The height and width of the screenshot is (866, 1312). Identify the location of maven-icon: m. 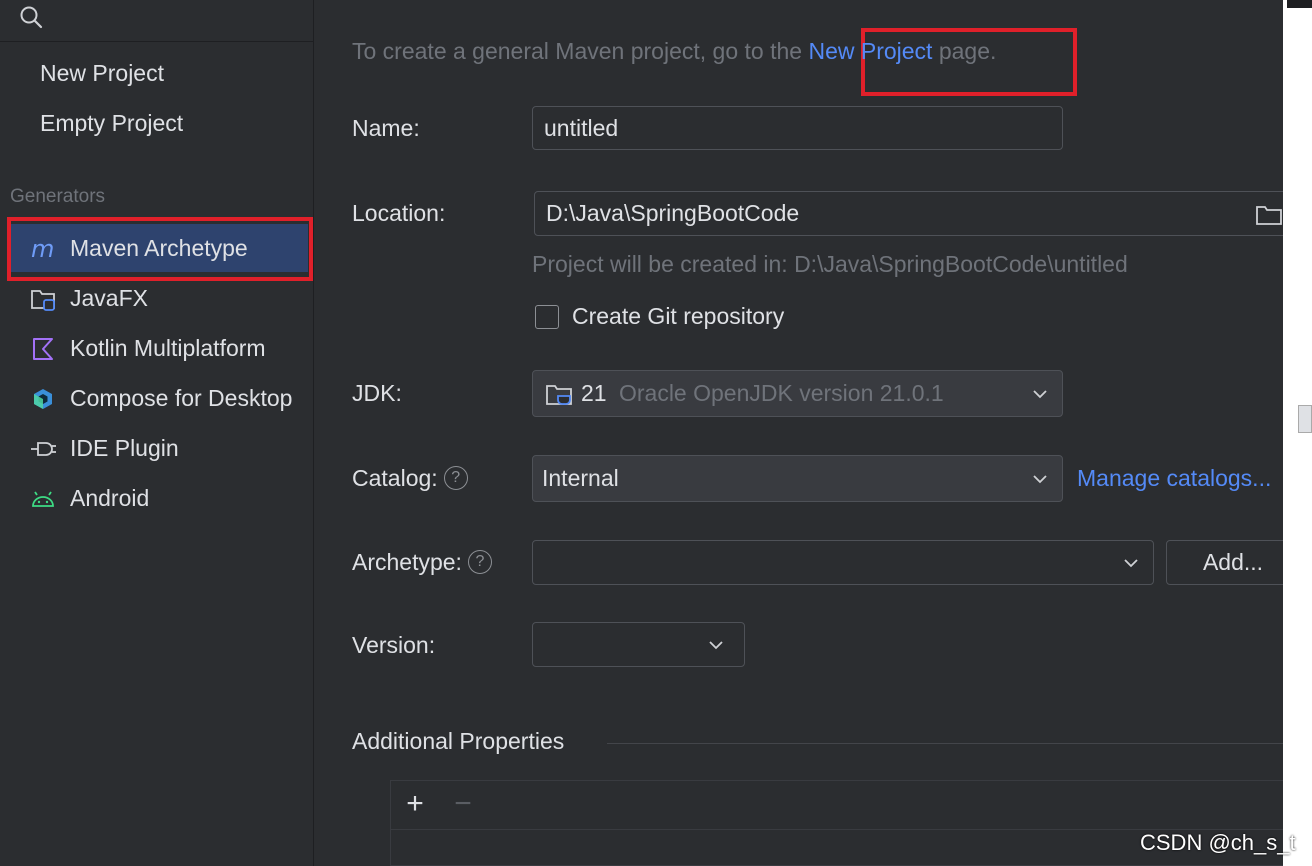
(42, 249).